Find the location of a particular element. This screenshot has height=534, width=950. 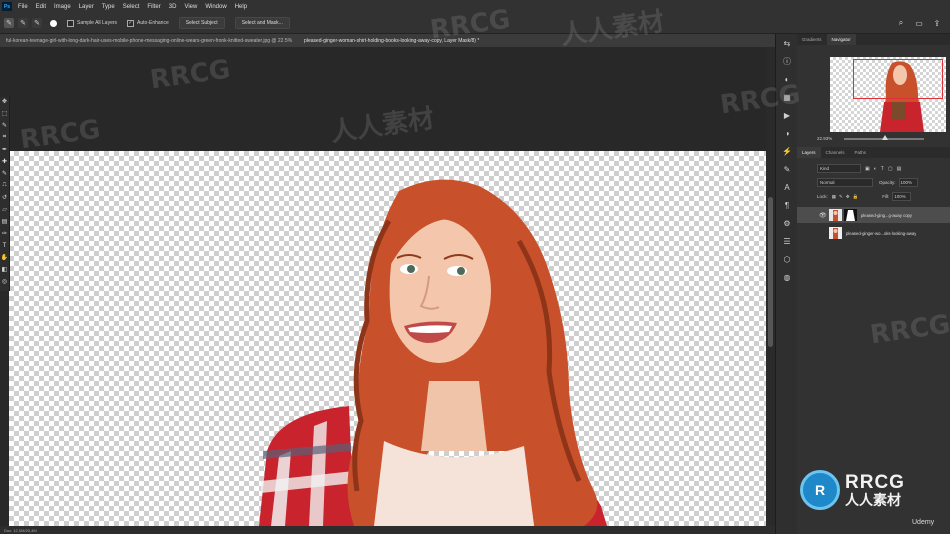

clone-source-icon: ⚙ is located at coordinates (787, 223).